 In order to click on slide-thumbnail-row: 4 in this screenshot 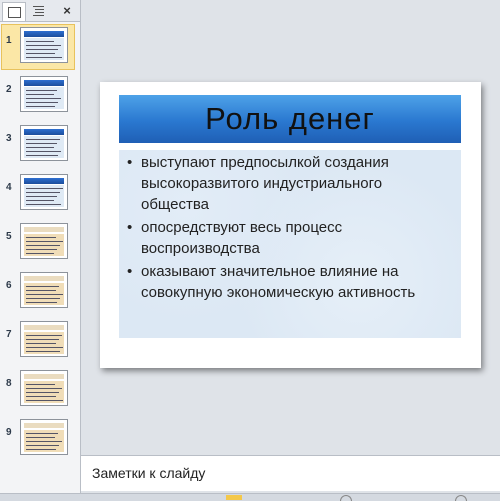, I will do `click(40, 195)`.